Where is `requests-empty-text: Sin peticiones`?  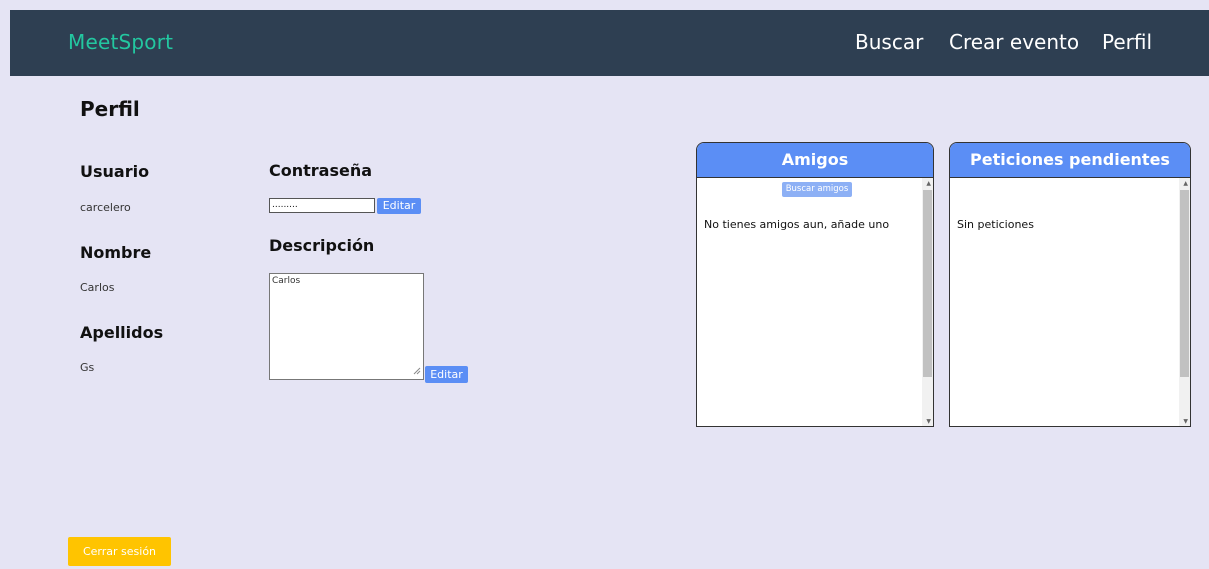 requests-empty-text: Sin peticiones is located at coordinates (995, 224).